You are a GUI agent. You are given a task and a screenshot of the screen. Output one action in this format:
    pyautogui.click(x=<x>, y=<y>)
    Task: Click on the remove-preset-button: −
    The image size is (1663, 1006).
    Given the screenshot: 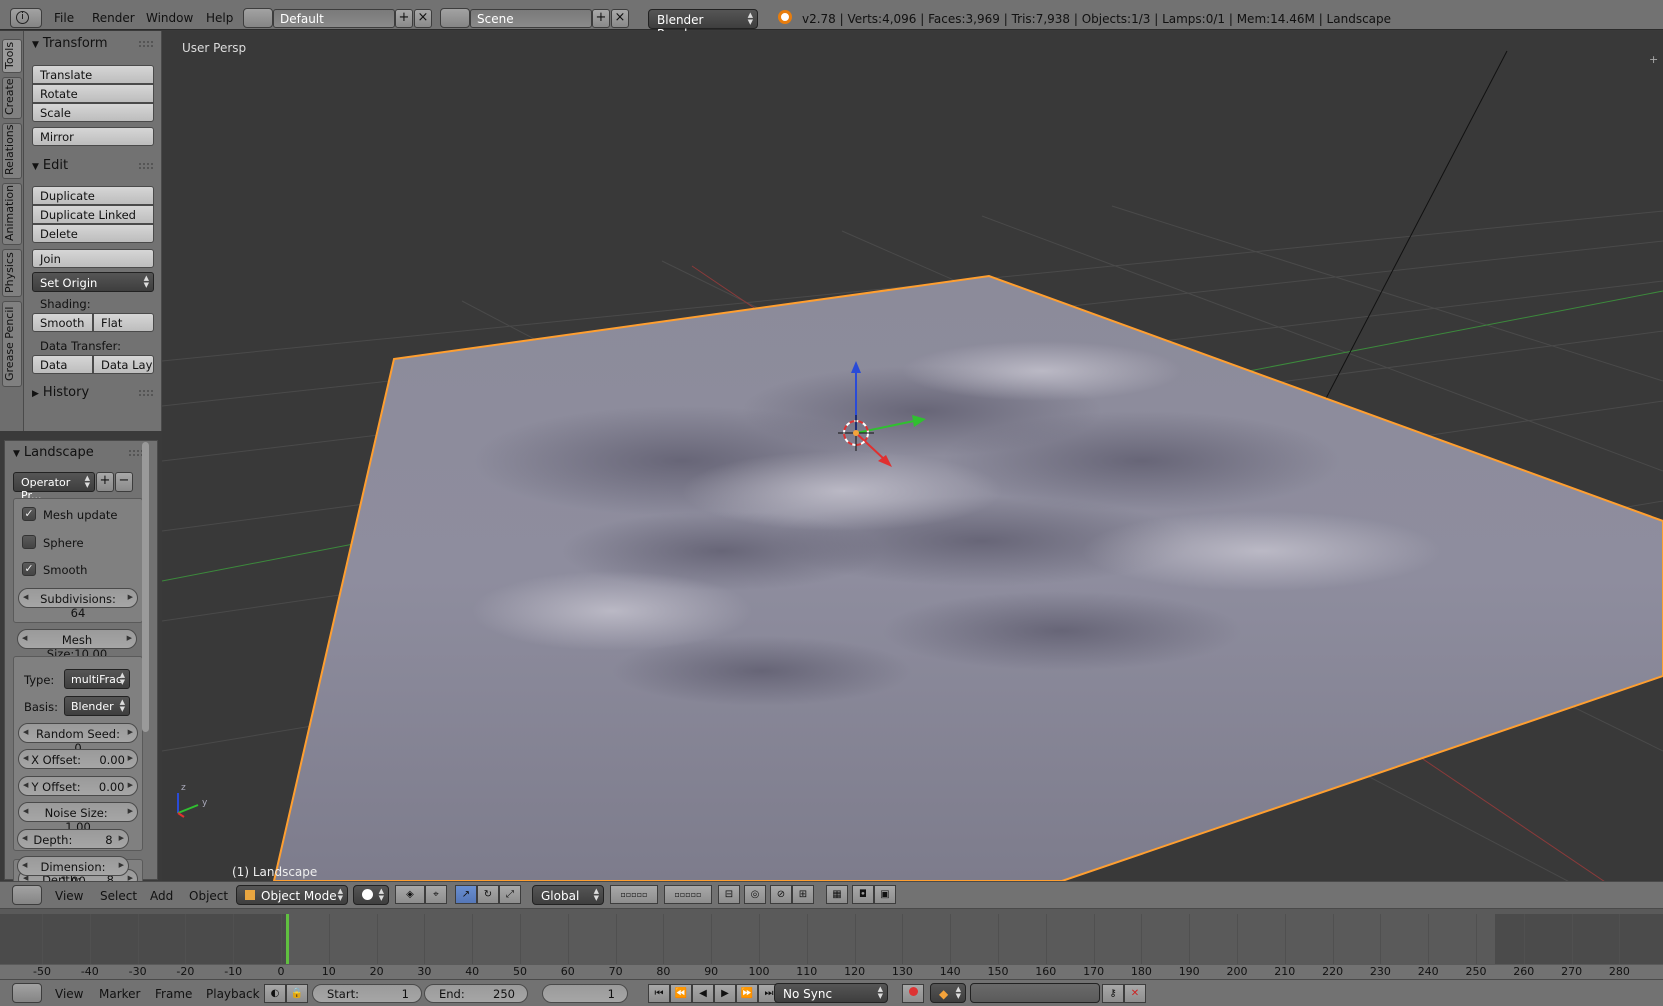 What is the action you would take?
    pyautogui.click(x=124, y=482)
    